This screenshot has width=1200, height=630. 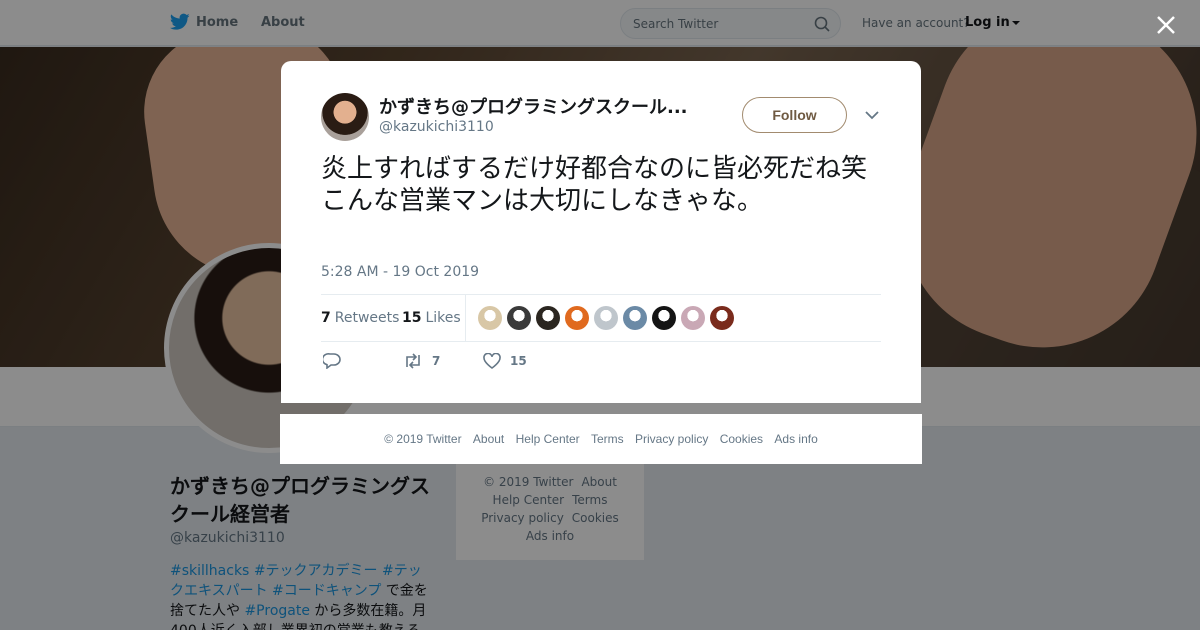 I want to click on tweet-timestamp: 5:28 AM - 19 Oct 2019, so click(x=400, y=272).